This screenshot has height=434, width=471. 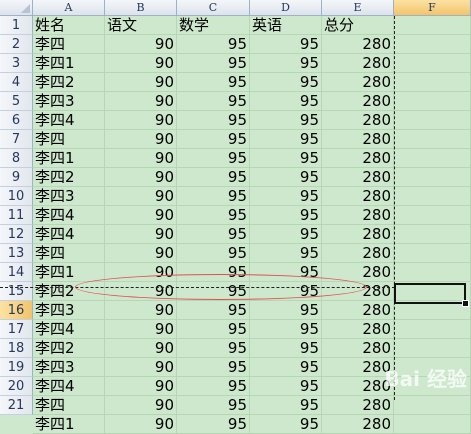 What do you see at coordinates (69, 348) in the screenshot?
I see `cell-a18: 李四2` at bounding box center [69, 348].